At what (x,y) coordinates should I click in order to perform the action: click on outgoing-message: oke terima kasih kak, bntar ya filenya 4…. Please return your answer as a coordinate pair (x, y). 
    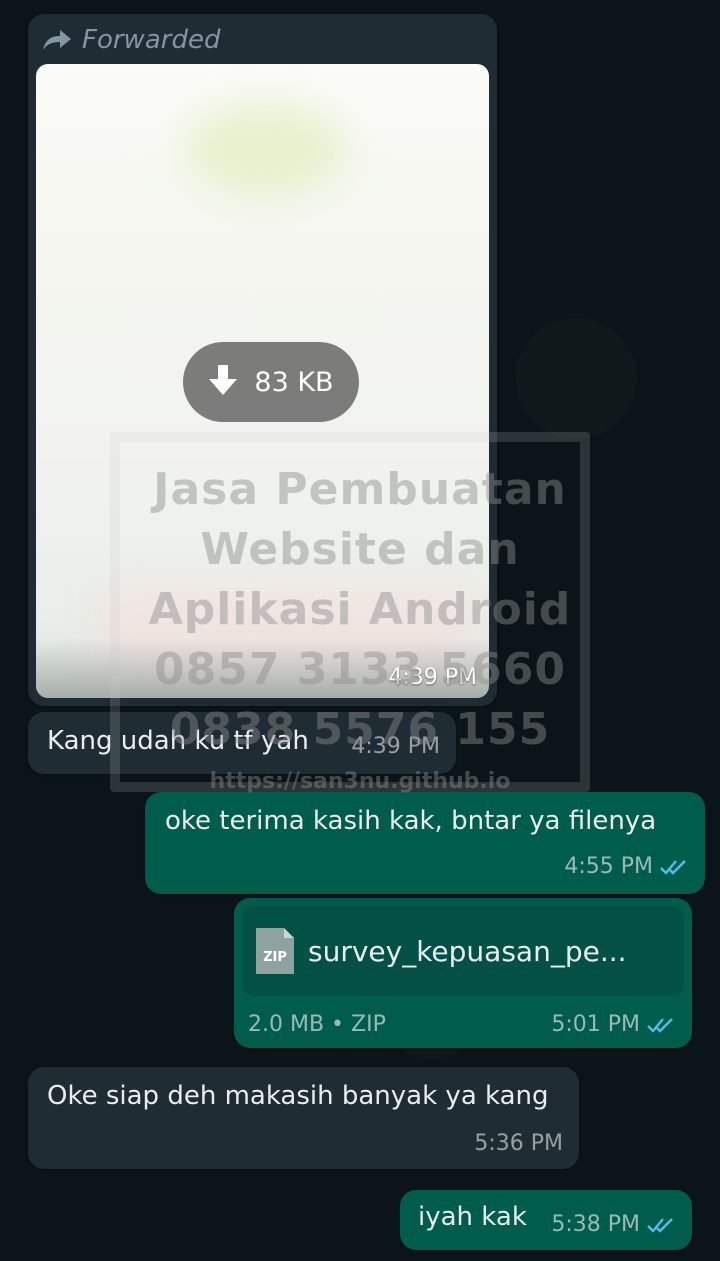
    Looking at the image, I should click on (425, 843).